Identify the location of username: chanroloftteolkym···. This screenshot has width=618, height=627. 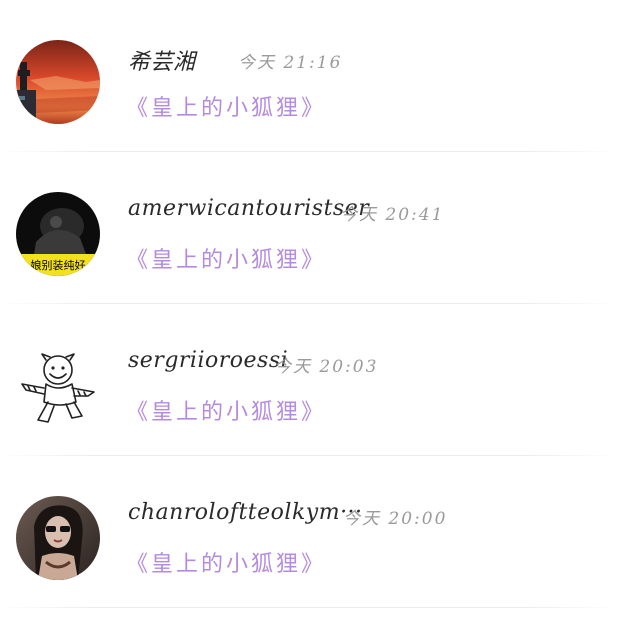
(245, 512).